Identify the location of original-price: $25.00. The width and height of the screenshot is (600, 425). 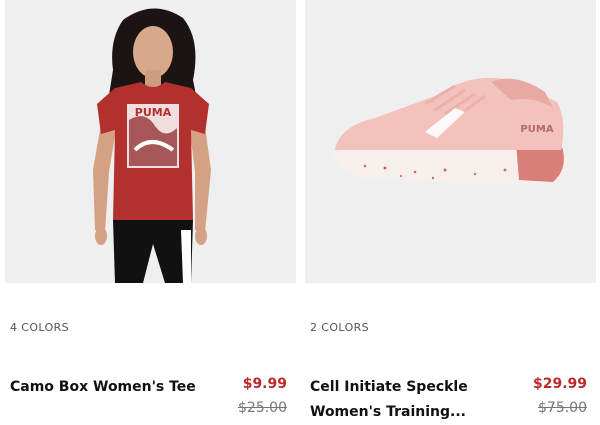
(262, 408).